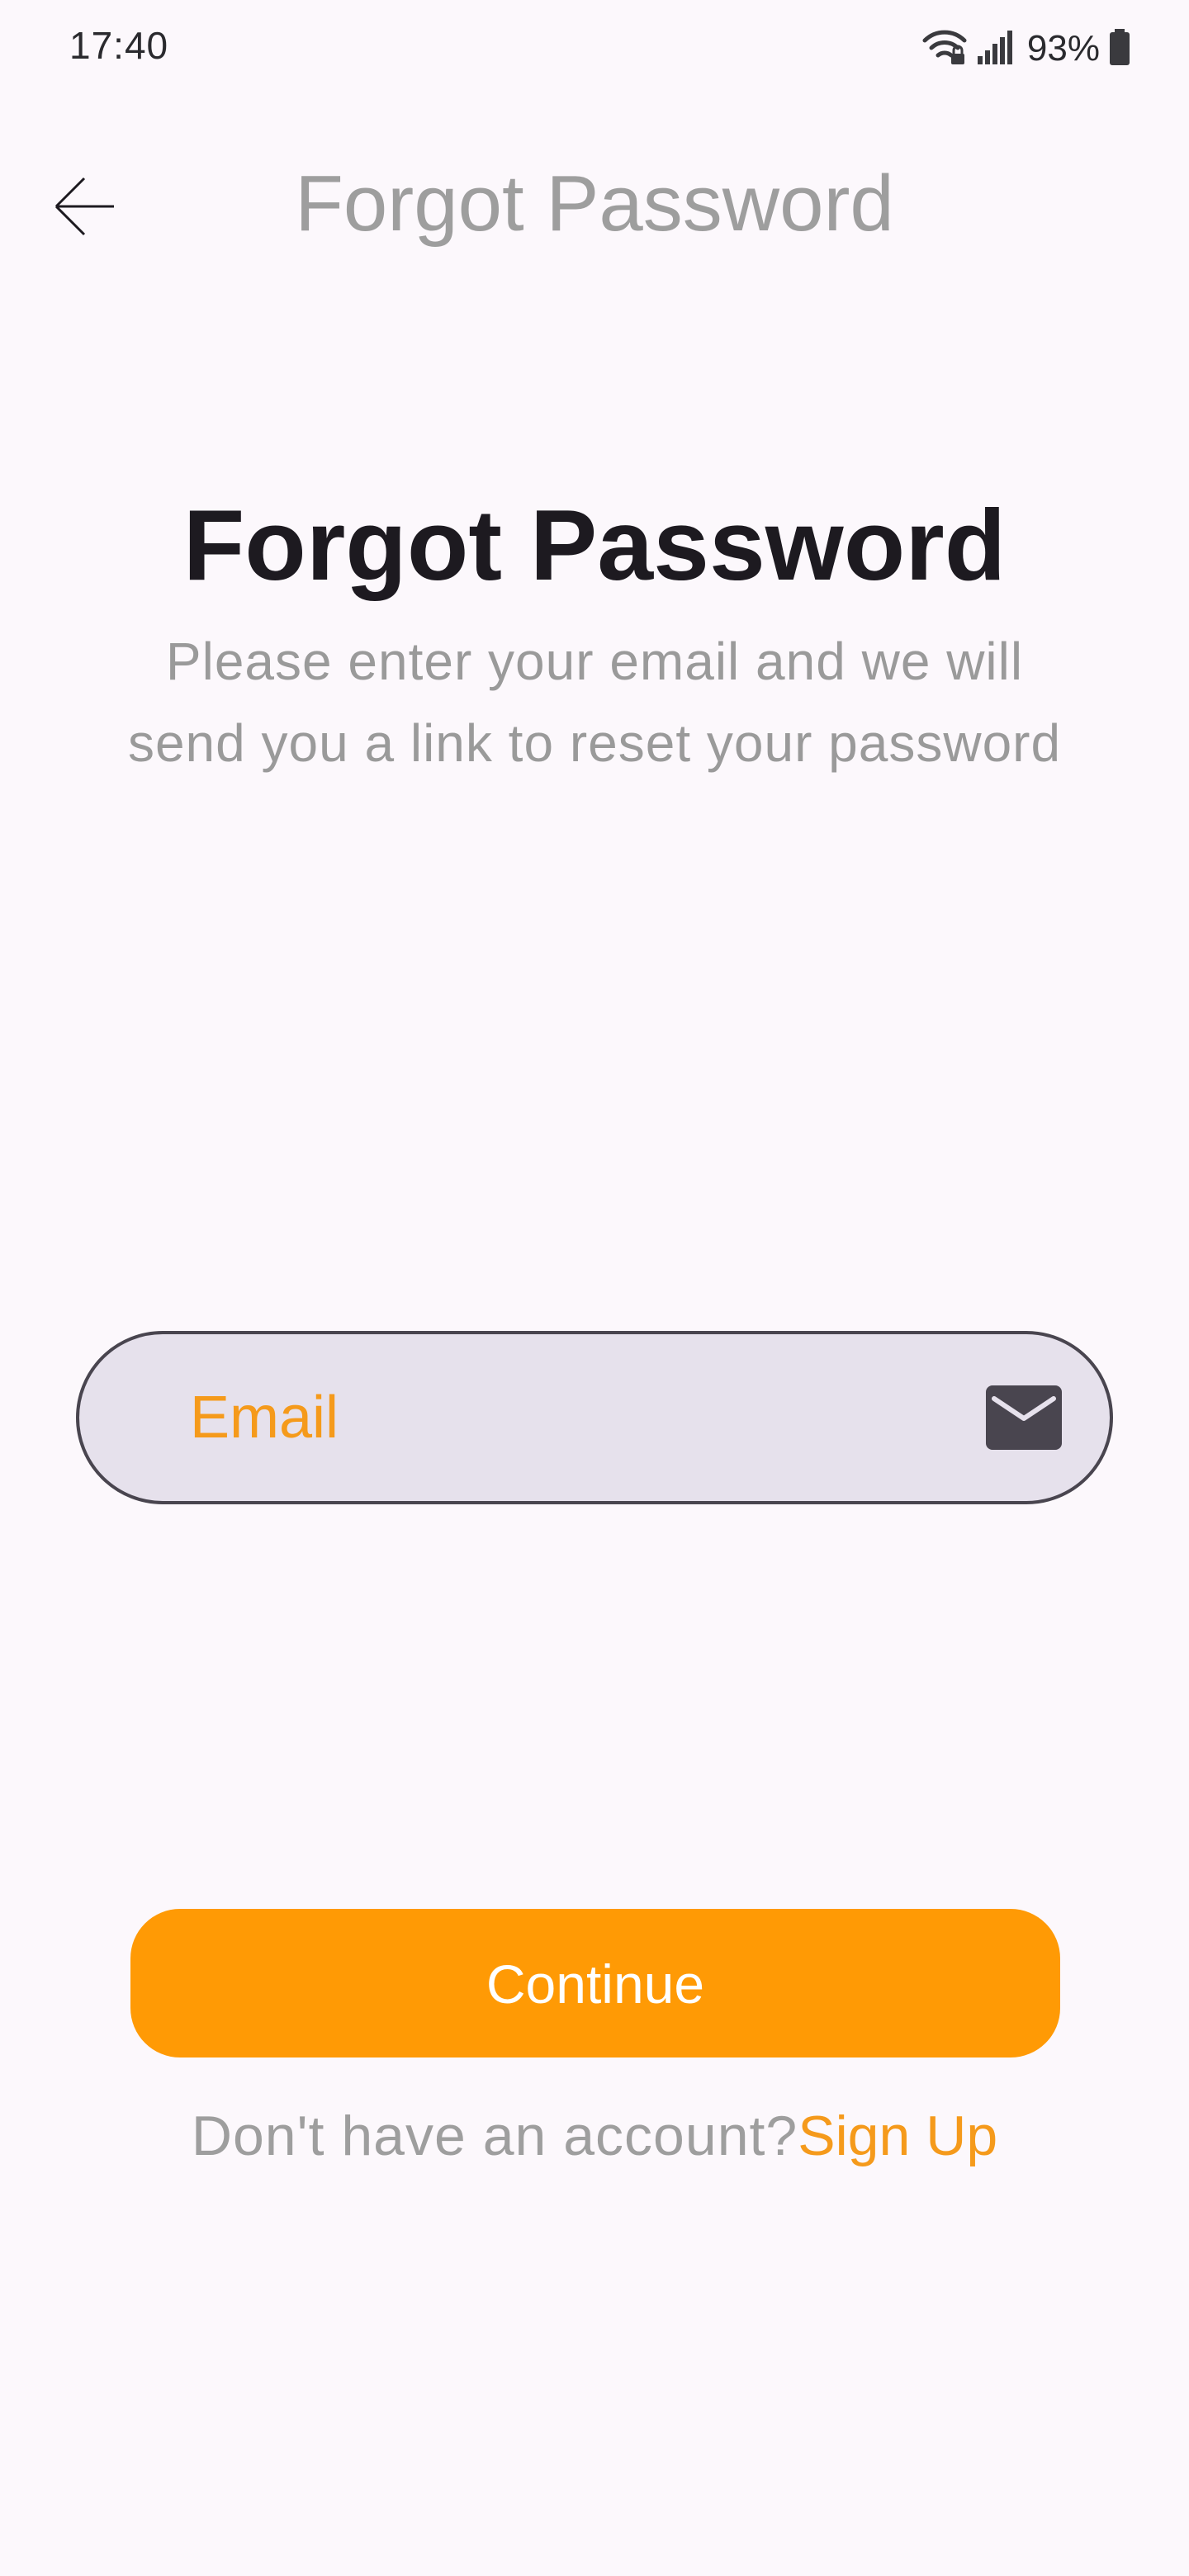  I want to click on email-field: Email, so click(594, 1417).